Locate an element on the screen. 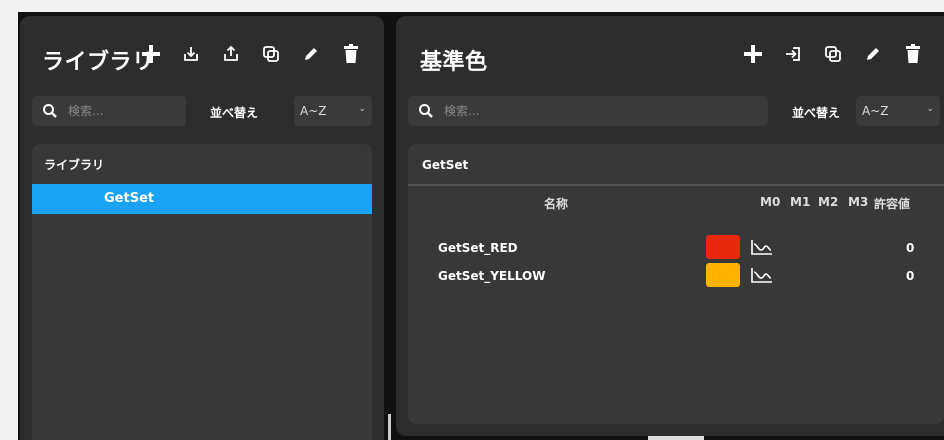 The image size is (944, 440). duplicate-library-button is located at coordinates (271, 54).